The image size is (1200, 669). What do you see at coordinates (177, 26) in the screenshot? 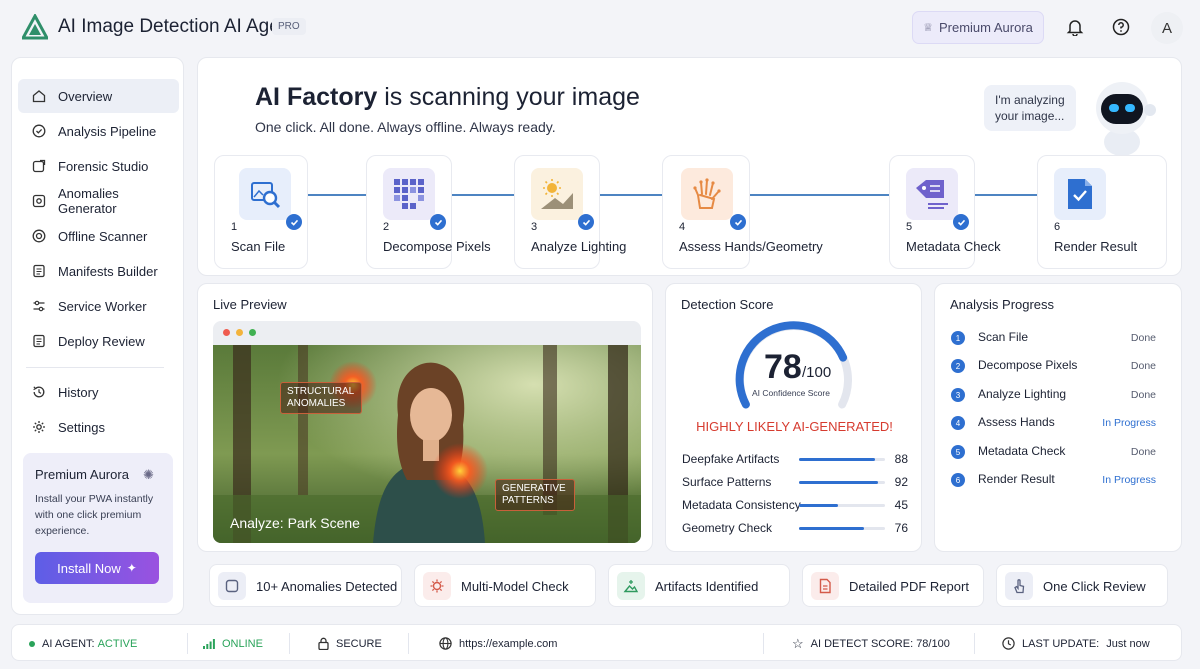
I see `app-title: AI Image Detection AI Agent` at bounding box center [177, 26].